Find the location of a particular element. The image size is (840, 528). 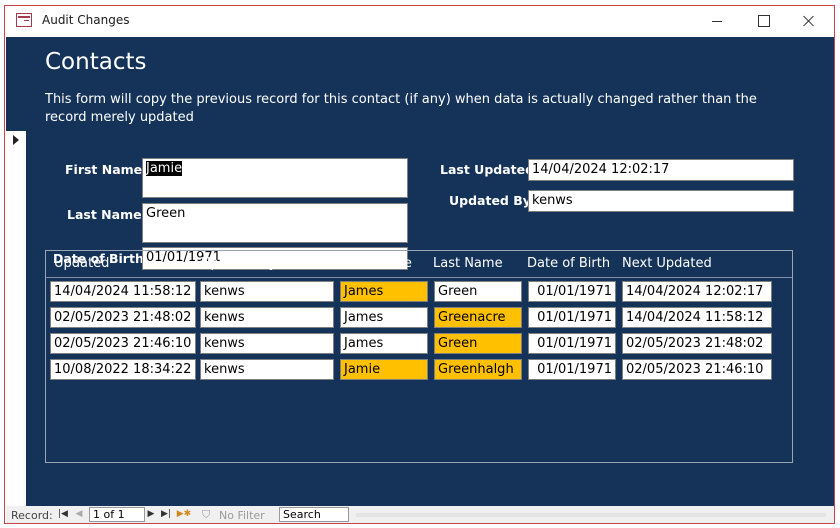

header-divider is located at coordinates (419, 277).